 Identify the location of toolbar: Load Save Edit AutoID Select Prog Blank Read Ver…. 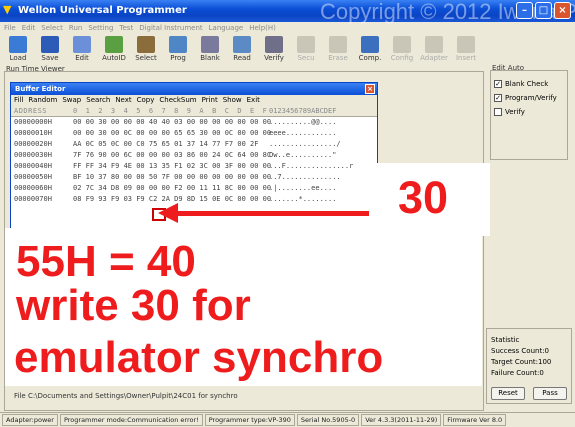
(287, 50).